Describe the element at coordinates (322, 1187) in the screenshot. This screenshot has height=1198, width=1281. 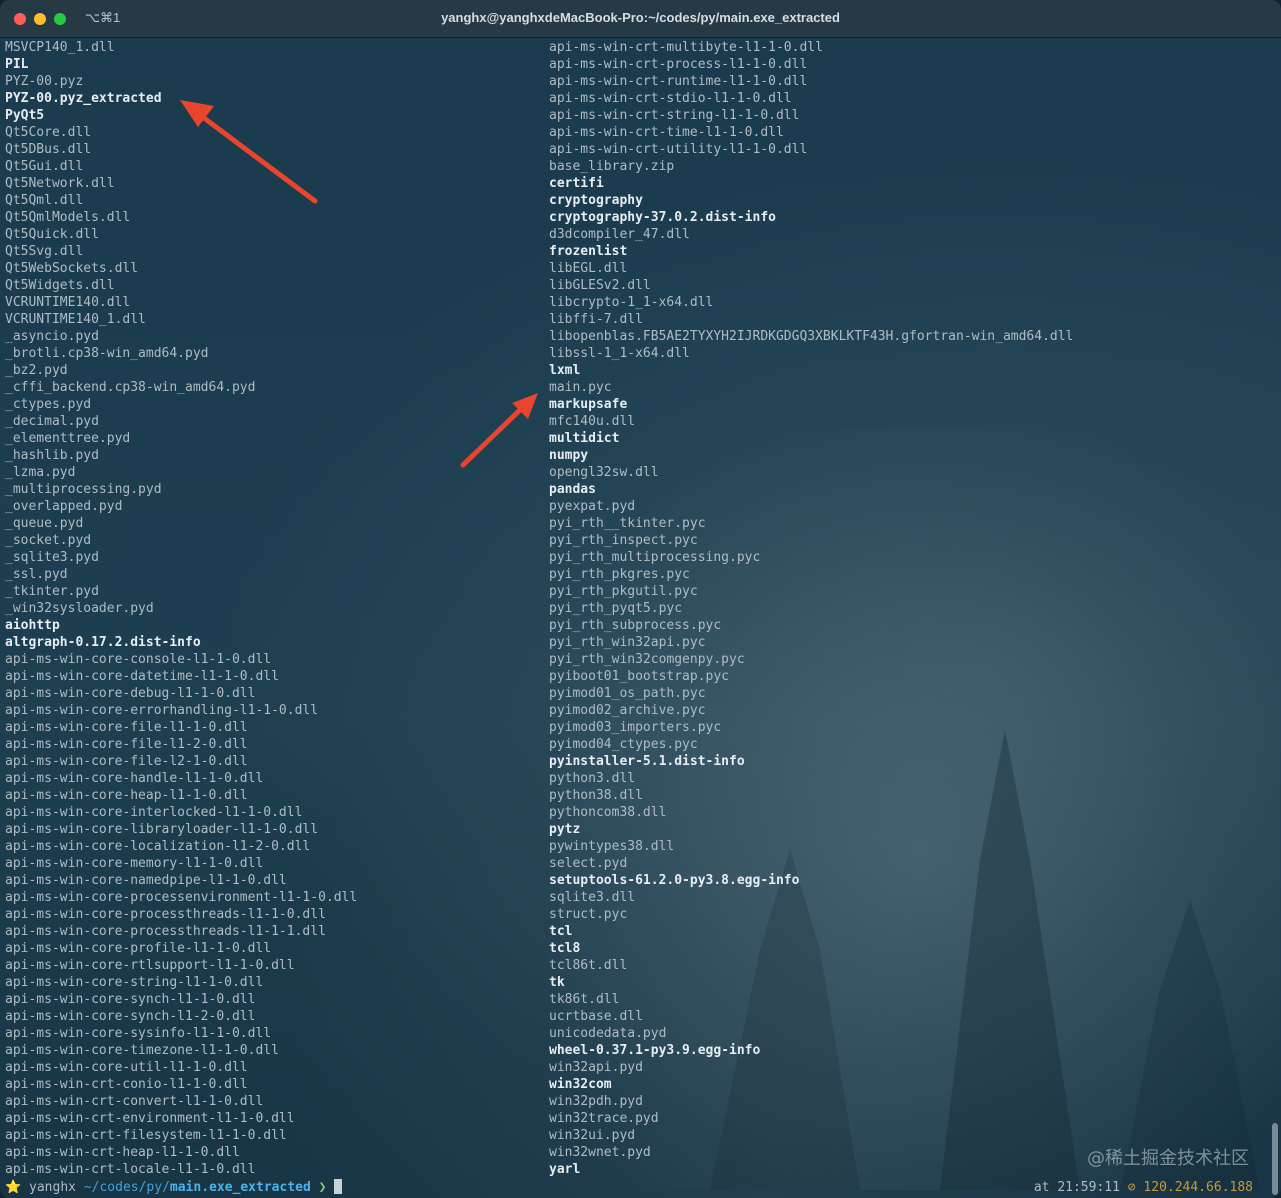
I see `prompt-chevron-icon: ❯` at that location.